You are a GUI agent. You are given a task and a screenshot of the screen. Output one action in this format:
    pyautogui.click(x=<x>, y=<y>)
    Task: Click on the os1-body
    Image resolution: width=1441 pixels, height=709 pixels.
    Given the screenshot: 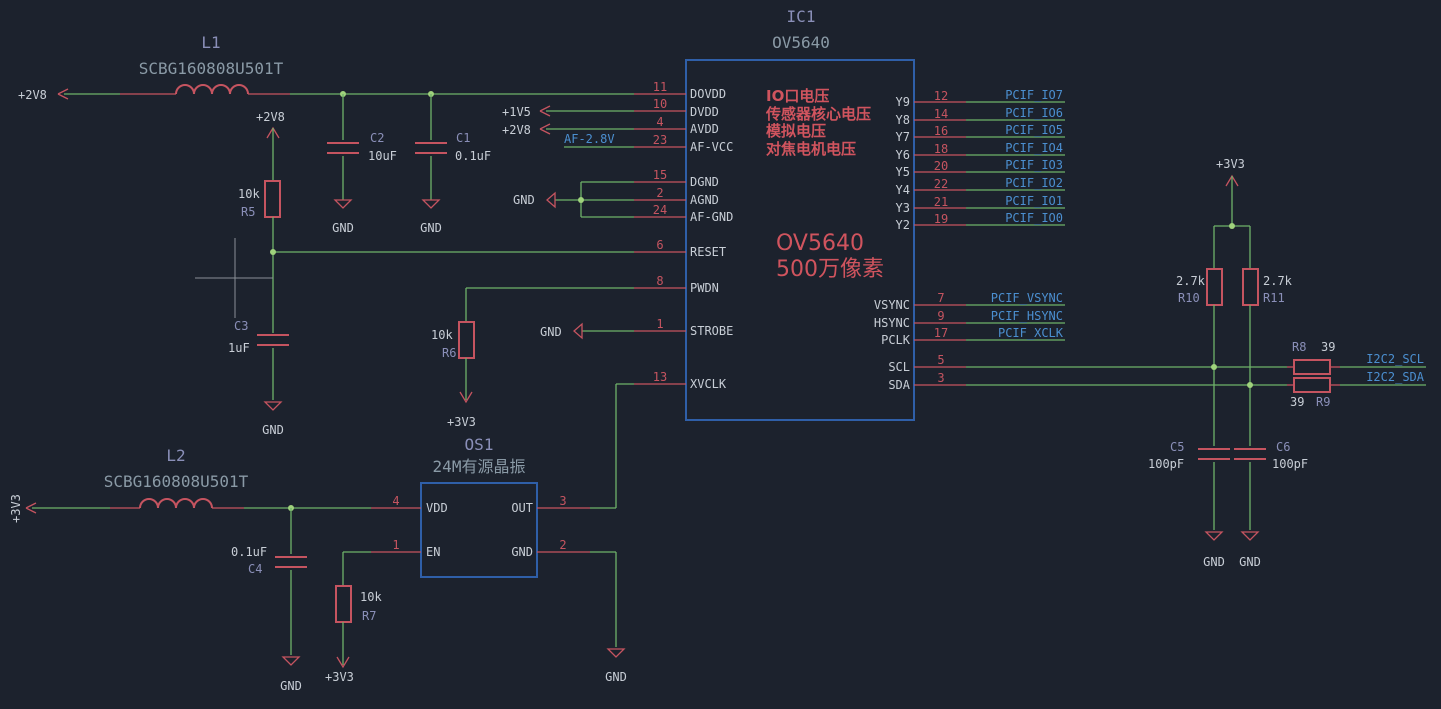 What is the action you would take?
    pyautogui.click(x=479, y=530)
    